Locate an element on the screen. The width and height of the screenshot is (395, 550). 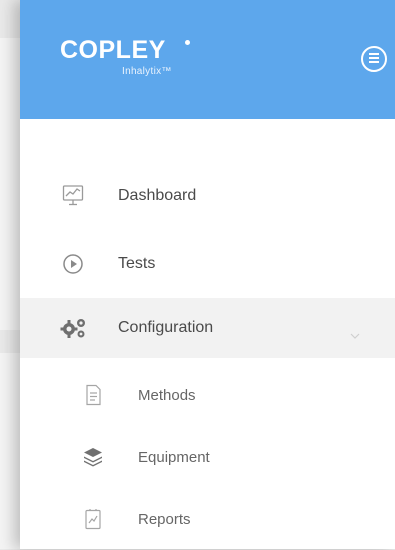
sidebar-subitem-methods: Methods is located at coordinates (207, 396).